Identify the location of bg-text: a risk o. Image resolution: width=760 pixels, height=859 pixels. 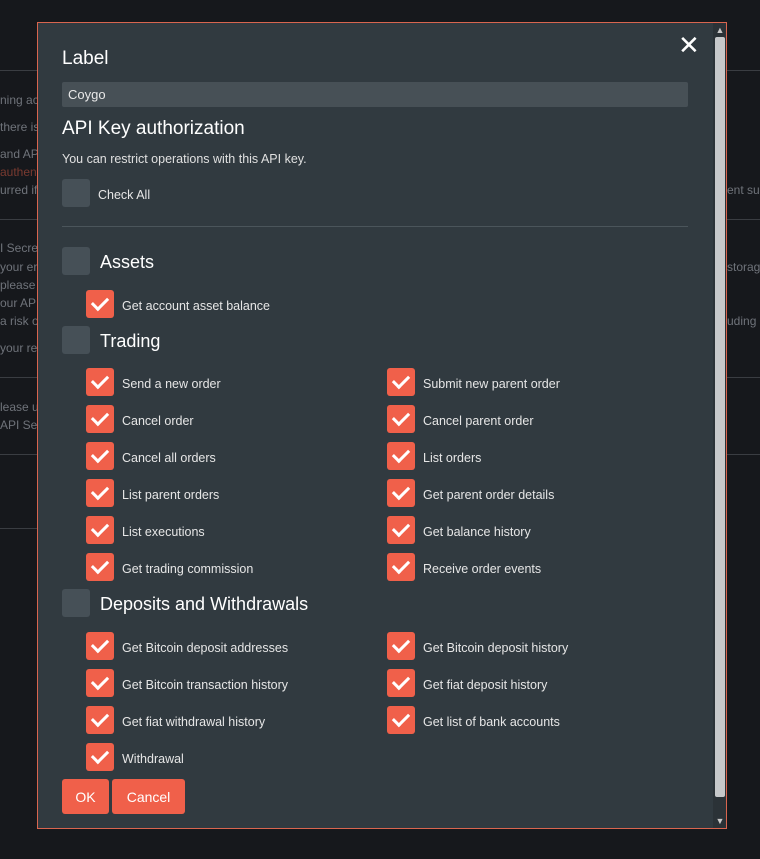
(19, 321).